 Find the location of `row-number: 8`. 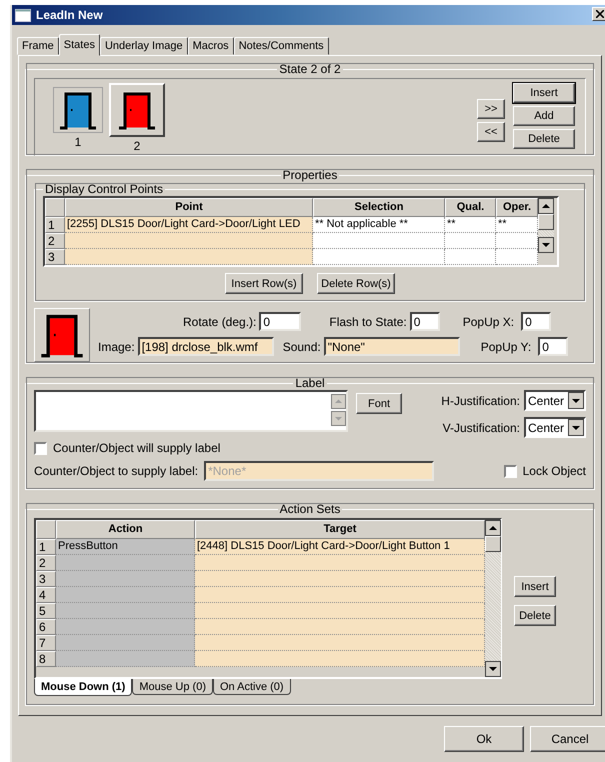

row-number: 8 is located at coordinates (46, 659).